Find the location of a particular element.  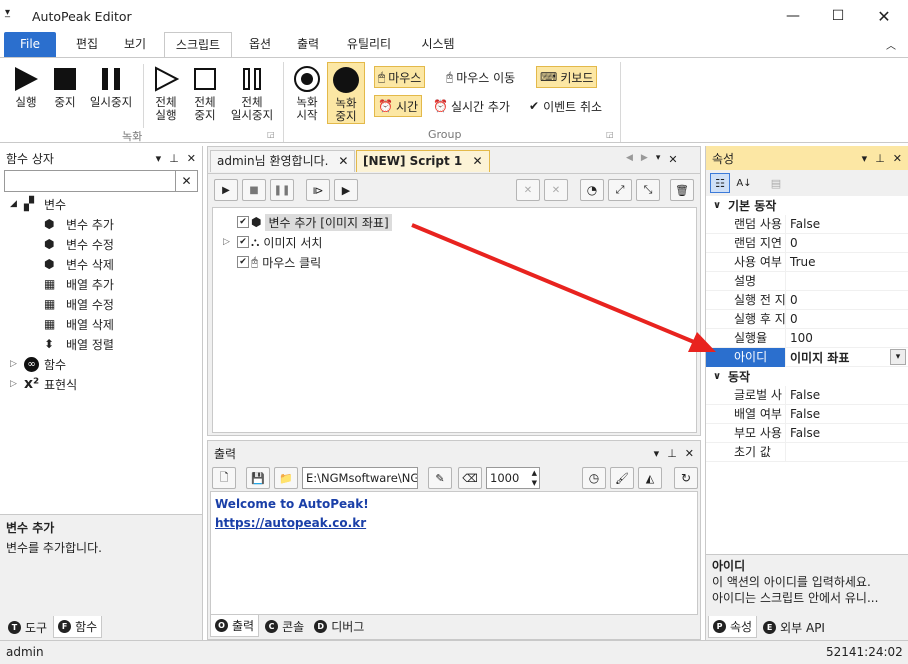

tree-item: ⬢ 변수 추가 is located at coordinates (105, 224).